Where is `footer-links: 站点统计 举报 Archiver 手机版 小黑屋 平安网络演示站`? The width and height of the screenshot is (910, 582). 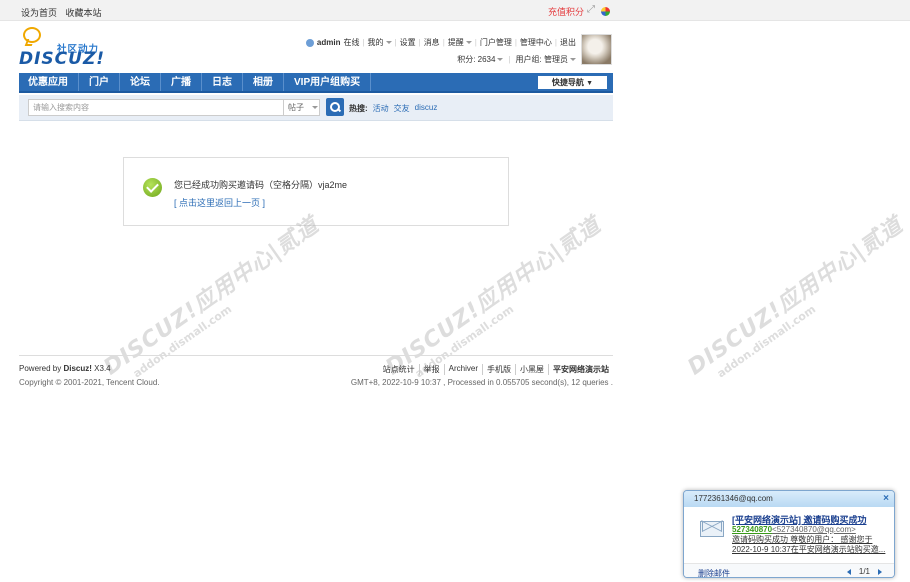
footer-links: 站点统计 举报 Archiver 手机版 小黑屋 平安网络演示站 is located at coordinates (496, 369).